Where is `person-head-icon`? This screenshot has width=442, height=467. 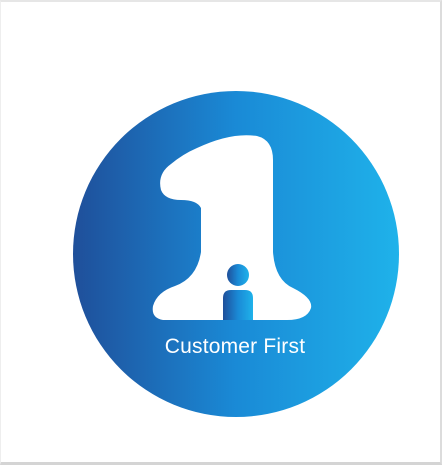
person-head-icon is located at coordinates (238, 275).